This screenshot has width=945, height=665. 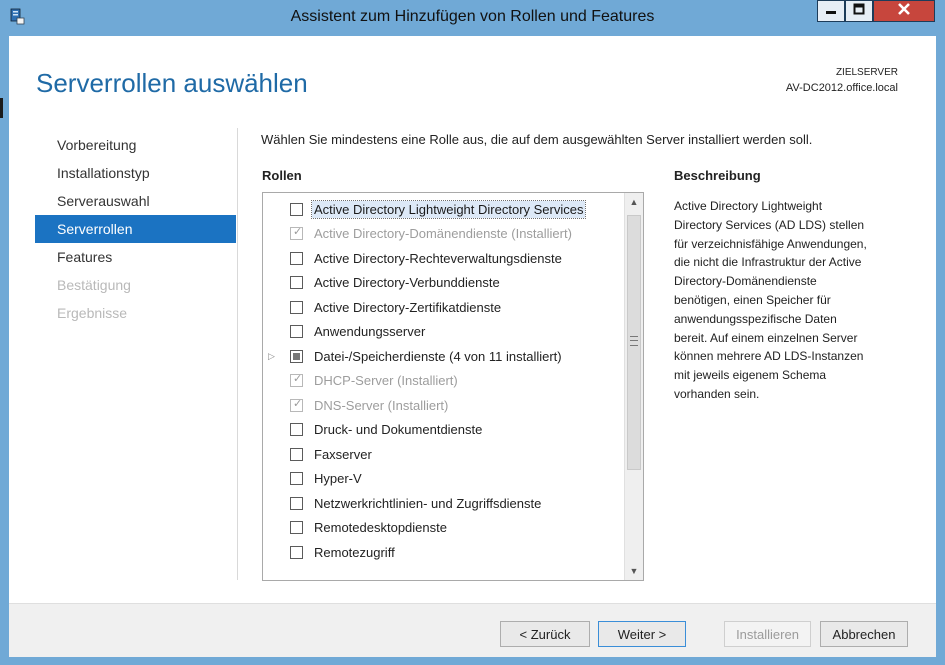 I want to click on role-row: Active Directory-Zertifikatdienste, so click(x=443, y=307).